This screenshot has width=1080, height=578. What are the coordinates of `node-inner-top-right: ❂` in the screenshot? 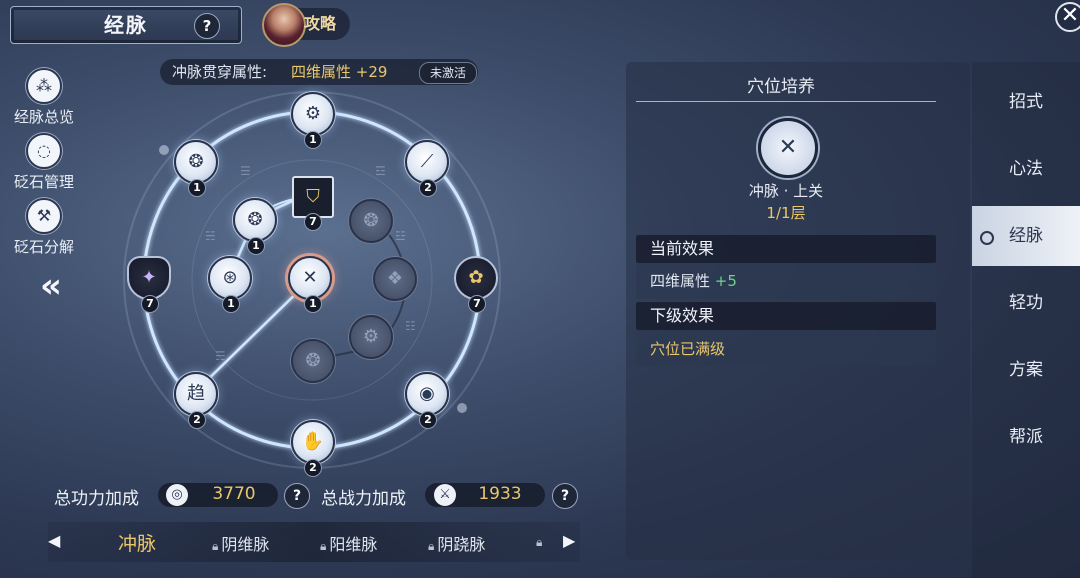 It's located at (371, 221).